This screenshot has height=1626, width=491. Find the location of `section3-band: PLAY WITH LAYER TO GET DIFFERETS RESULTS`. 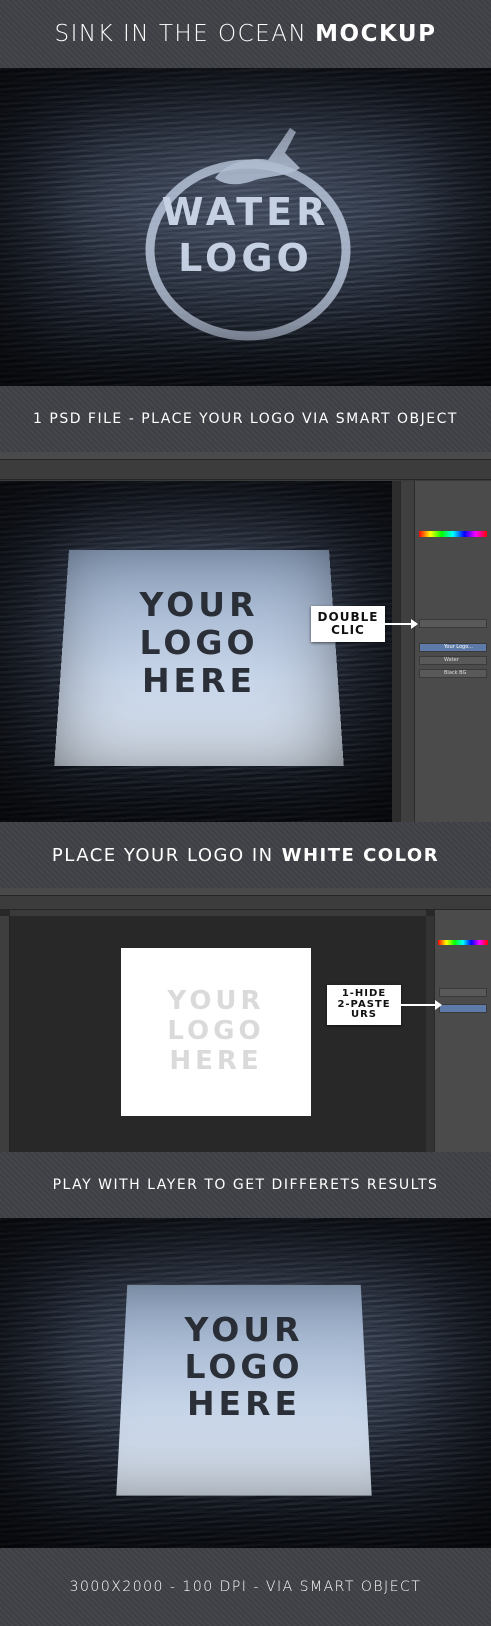

section3-band: PLAY WITH LAYER TO GET DIFFERETS RESULTS is located at coordinates (245, 1185).